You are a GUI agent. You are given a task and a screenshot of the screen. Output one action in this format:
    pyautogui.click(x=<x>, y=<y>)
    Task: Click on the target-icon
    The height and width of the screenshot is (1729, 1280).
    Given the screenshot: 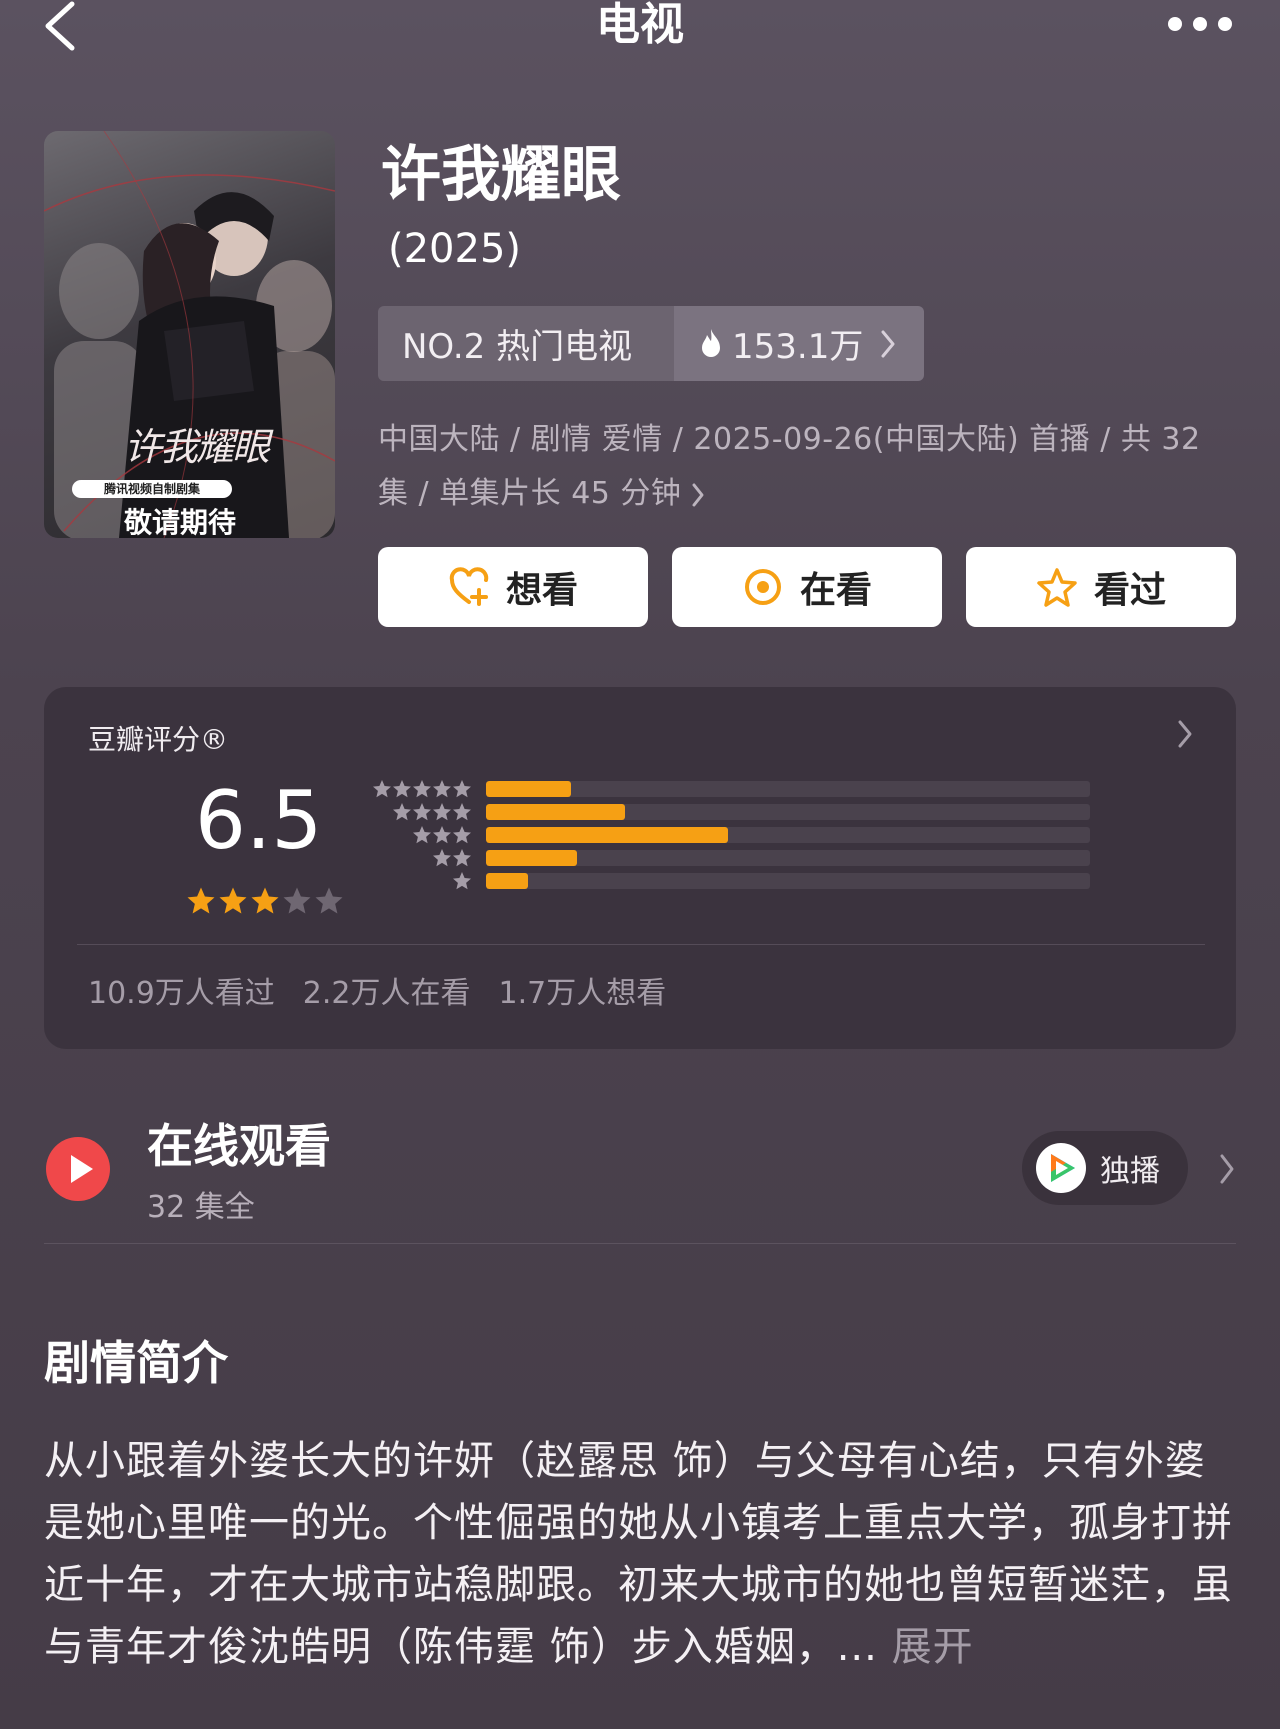 What is the action you would take?
    pyautogui.click(x=762, y=587)
    